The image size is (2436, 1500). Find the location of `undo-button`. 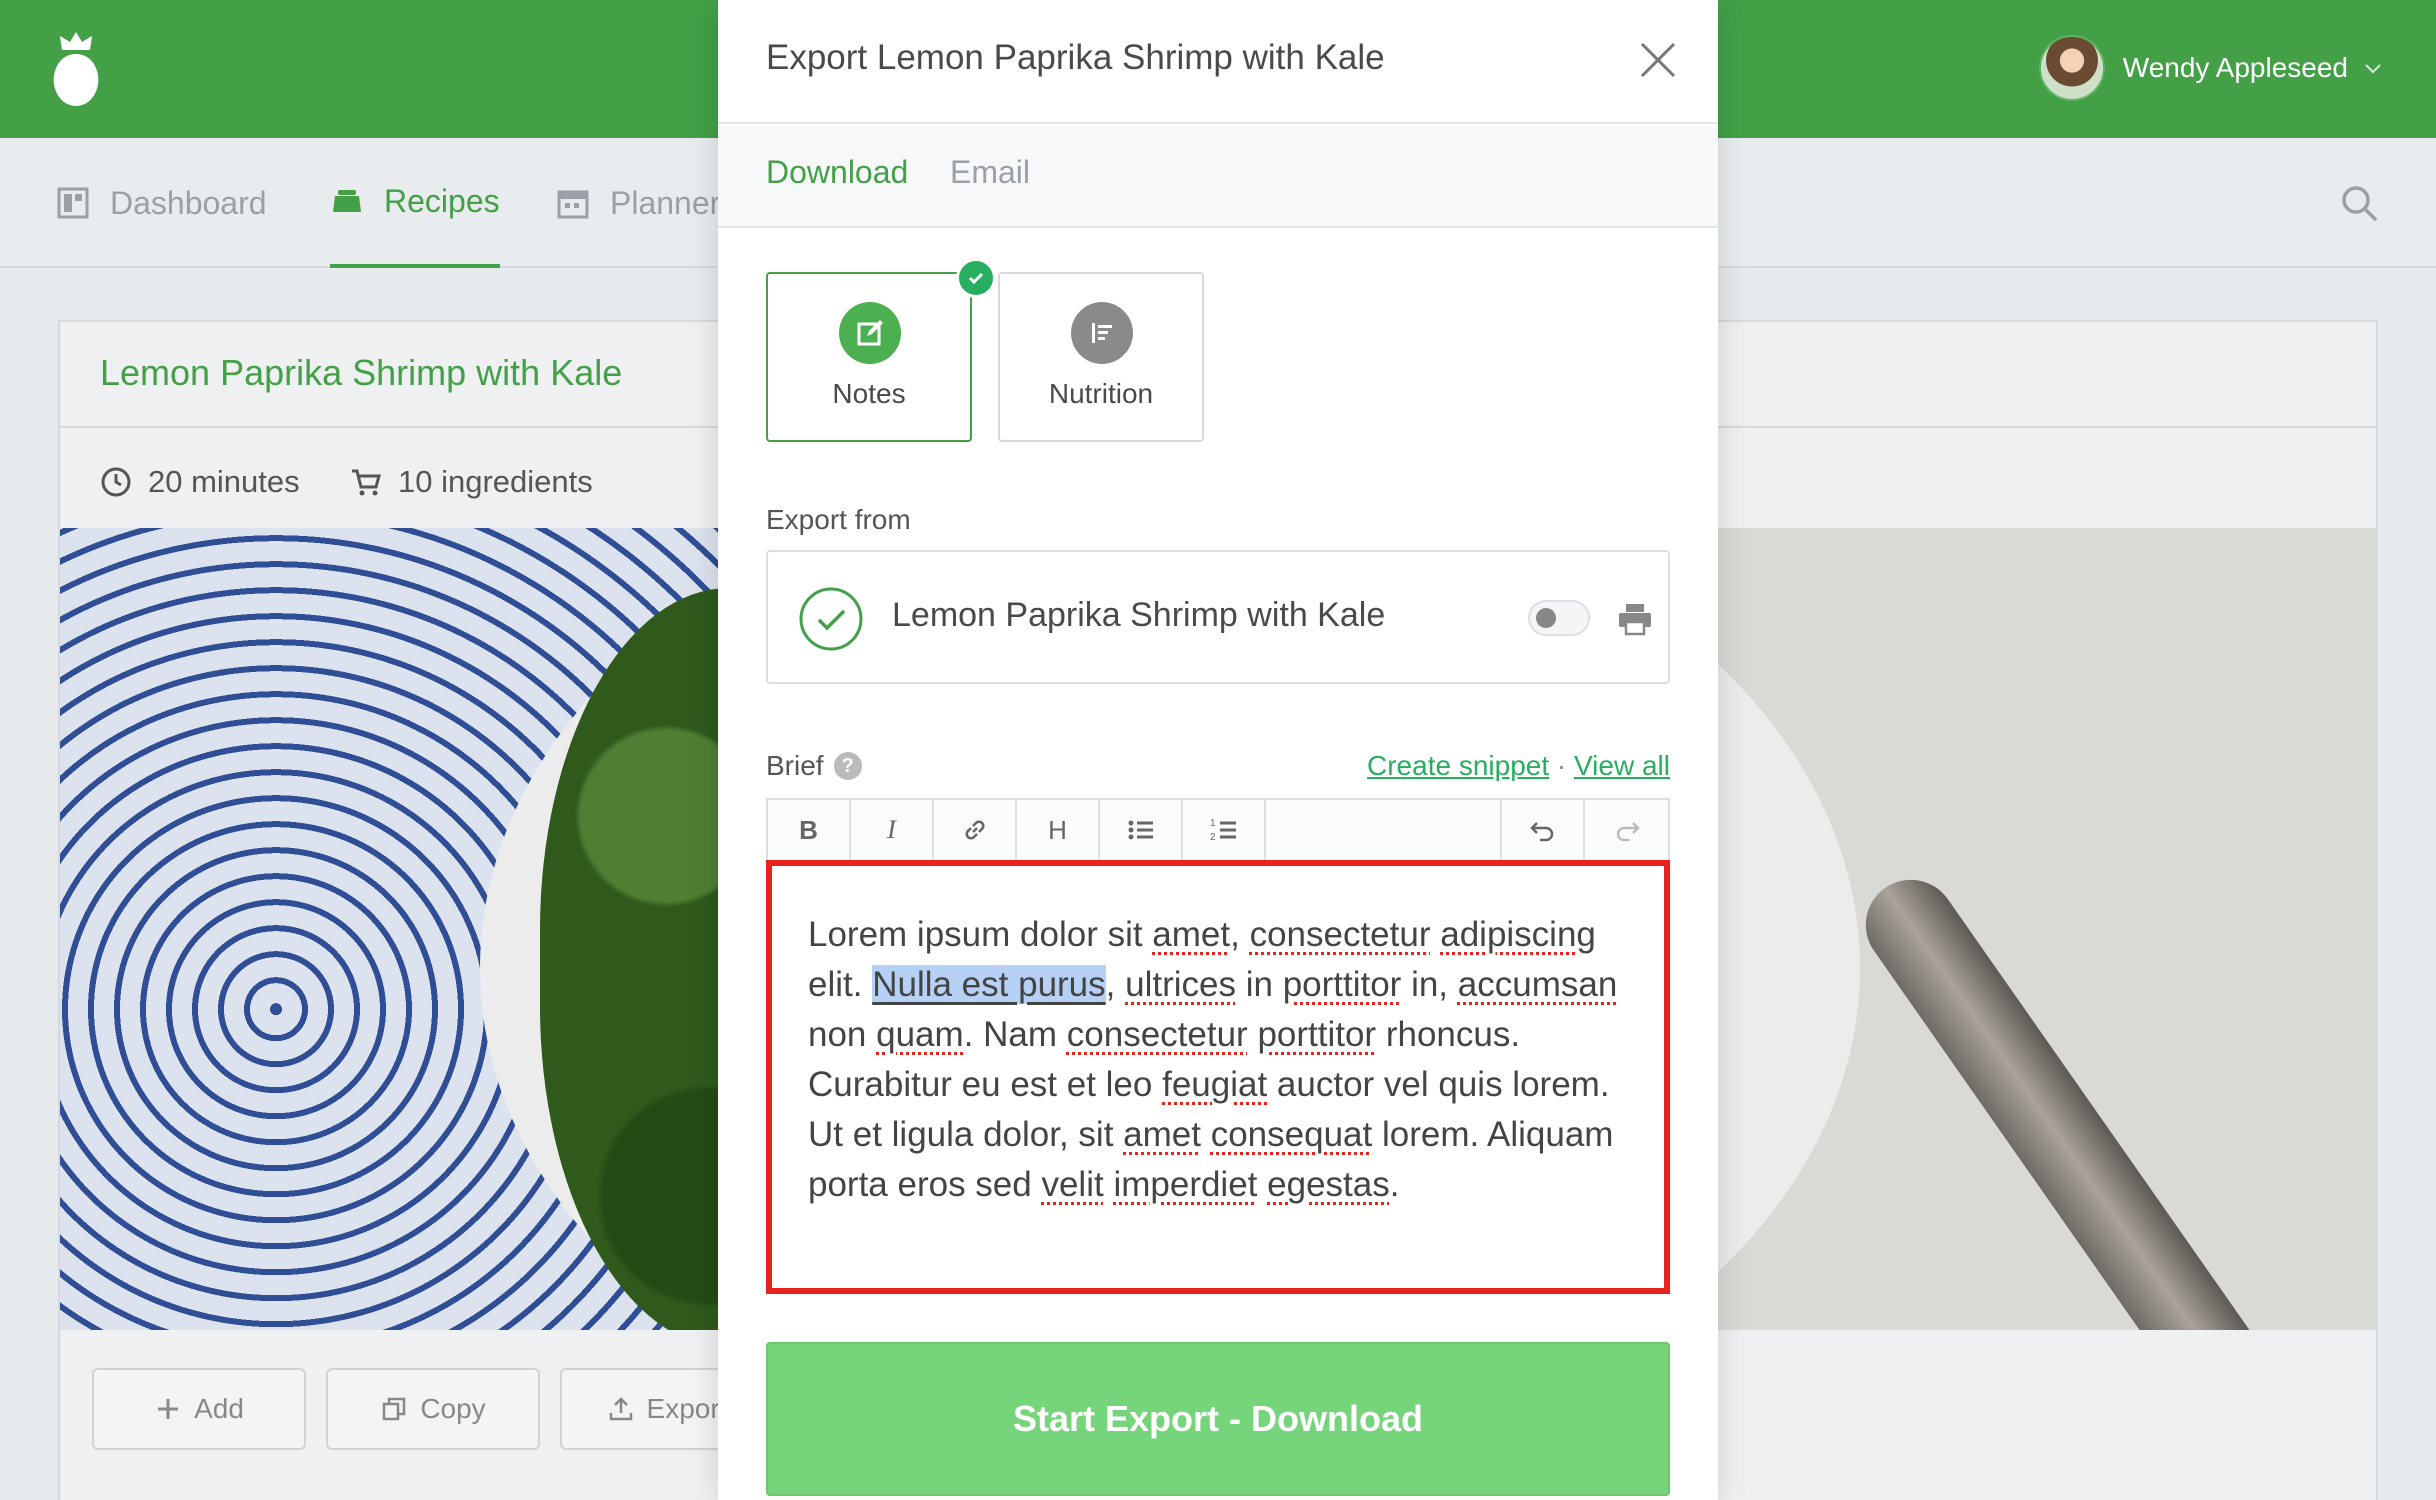

undo-button is located at coordinates (1543, 830).